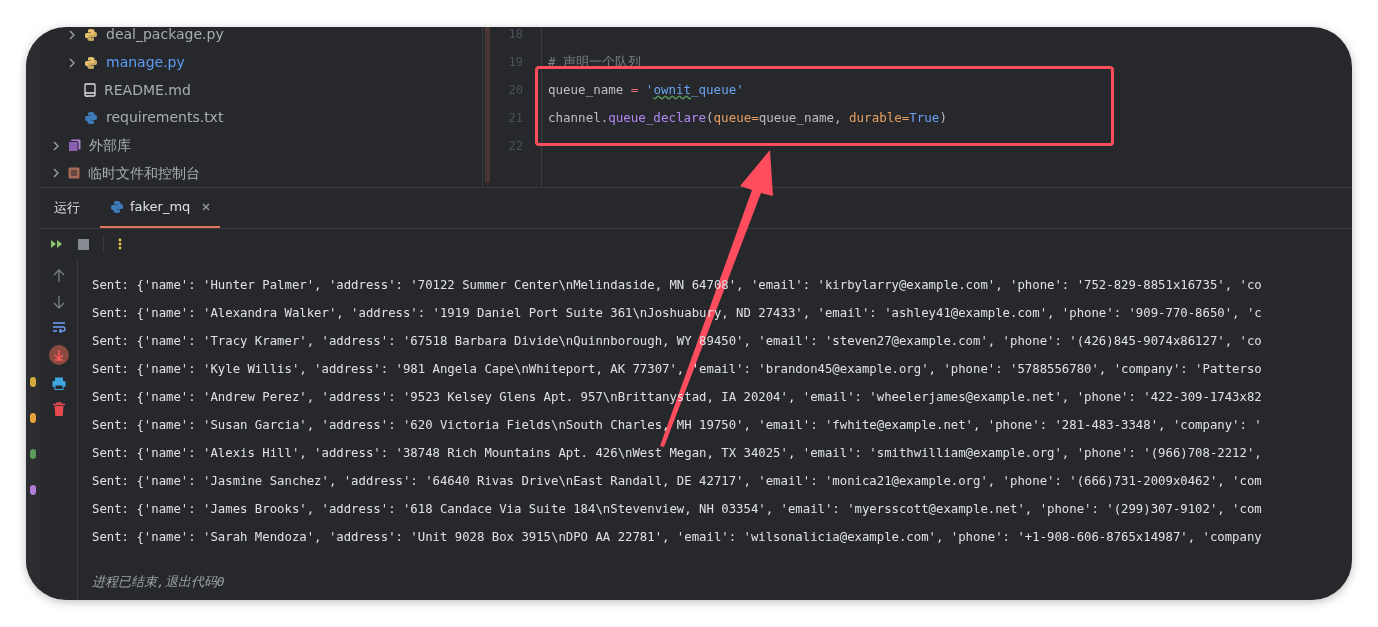 This screenshot has height=627, width=1378. What do you see at coordinates (58, 302) in the screenshot?
I see `arrow-down-icon` at bounding box center [58, 302].